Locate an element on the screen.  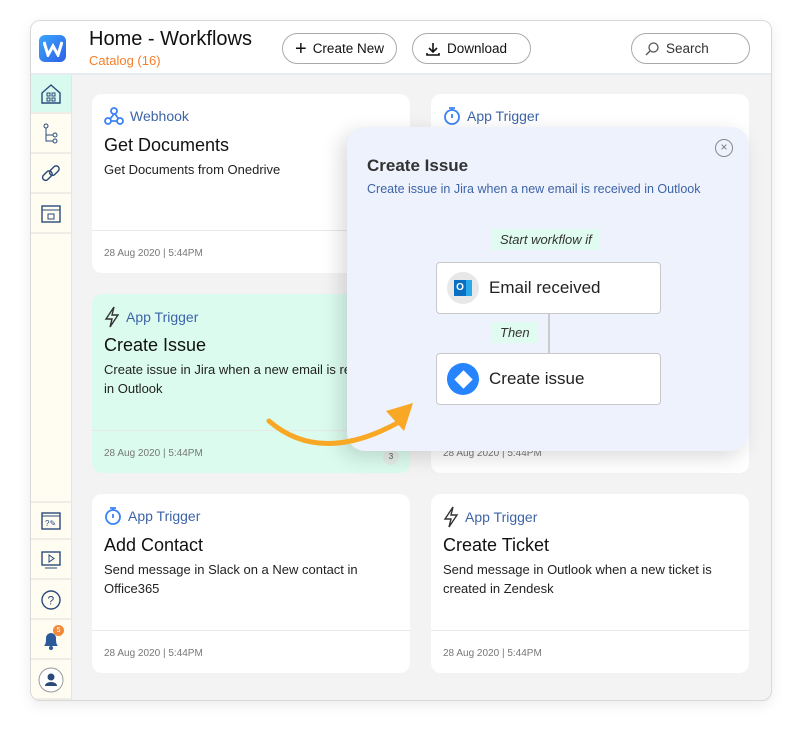
sidebar-item-help-edit: ?✎ is located at coordinates (51, 520).